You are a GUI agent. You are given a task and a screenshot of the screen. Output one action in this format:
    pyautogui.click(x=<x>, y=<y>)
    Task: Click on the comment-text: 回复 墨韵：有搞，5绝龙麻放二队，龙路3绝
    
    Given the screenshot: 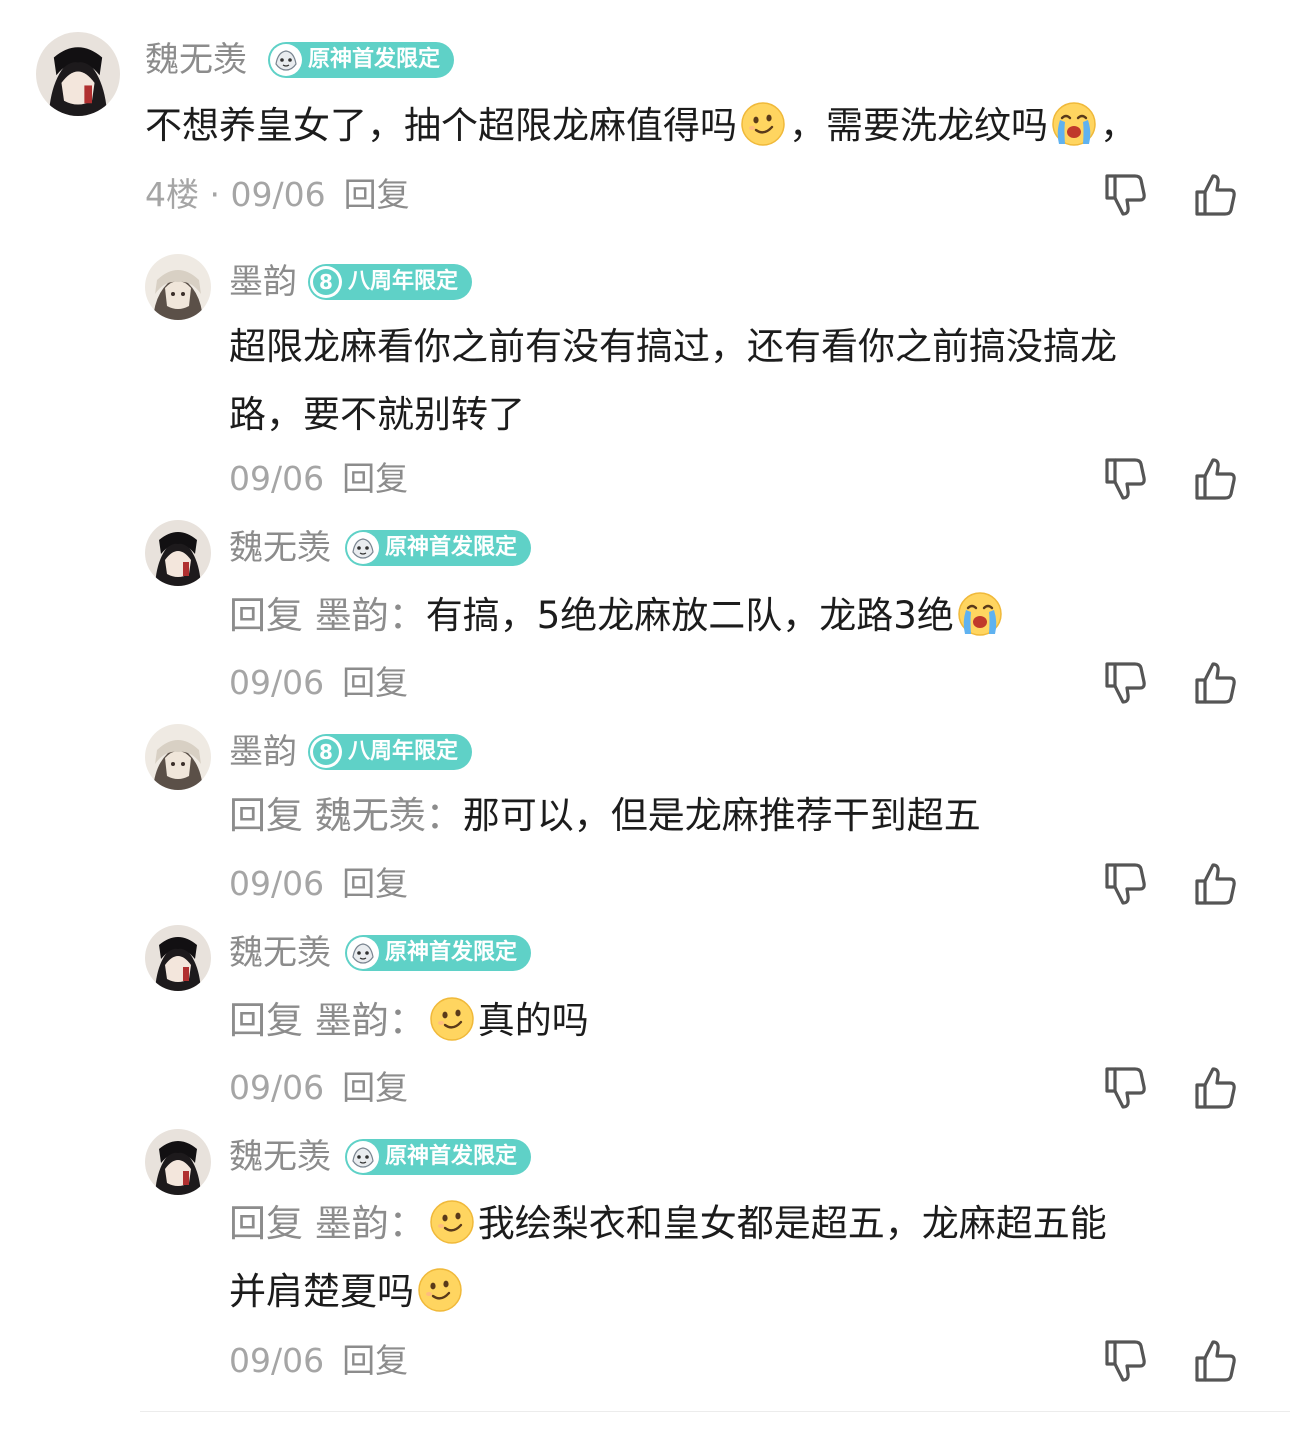 What is the action you would take?
    pyautogui.click(x=739, y=616)
    